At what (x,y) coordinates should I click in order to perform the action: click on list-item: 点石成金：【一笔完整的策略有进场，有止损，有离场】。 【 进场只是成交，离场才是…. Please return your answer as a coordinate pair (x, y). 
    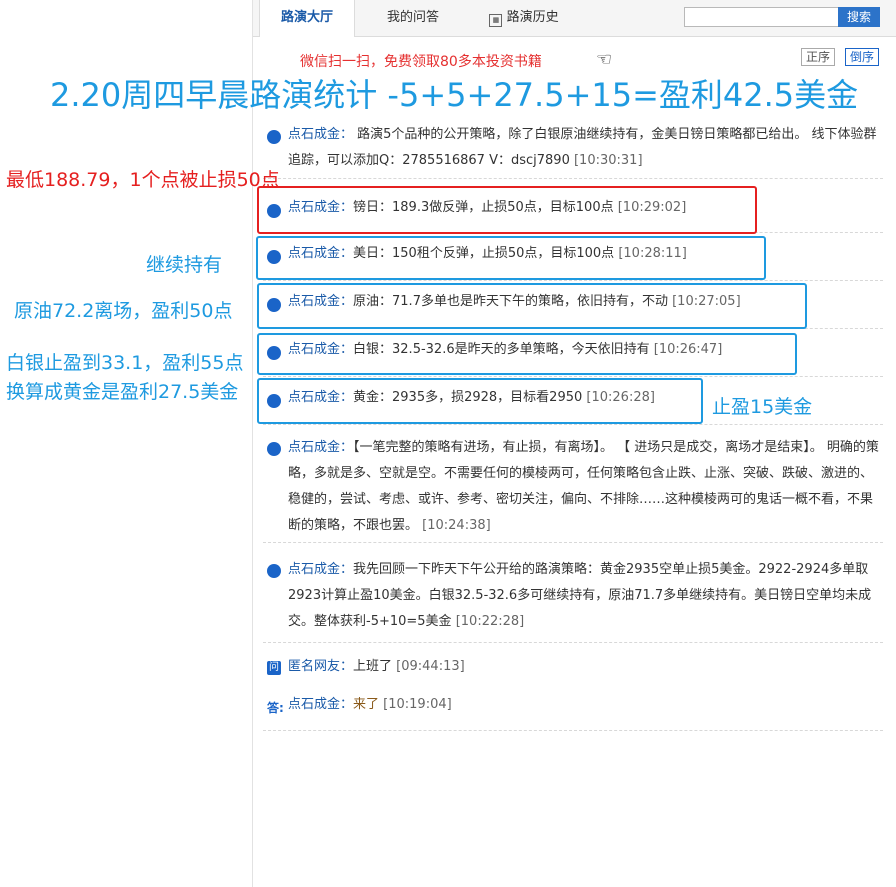
    Looking at the image, I should click on (573, 483).